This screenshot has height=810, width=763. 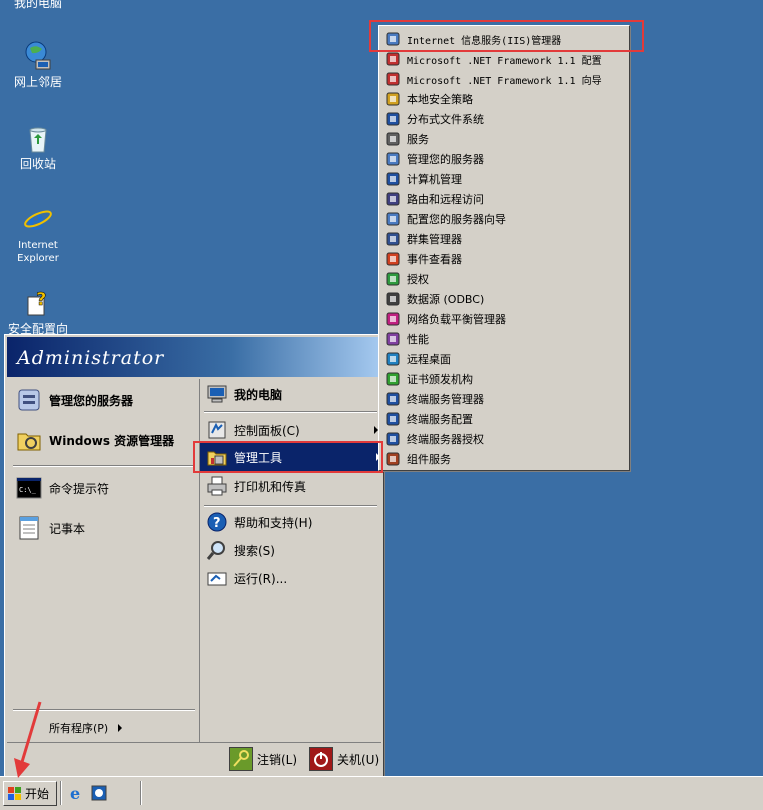 I want to click on desktop-icon-network-places: 网上邻居, so click(x=38, y=64).